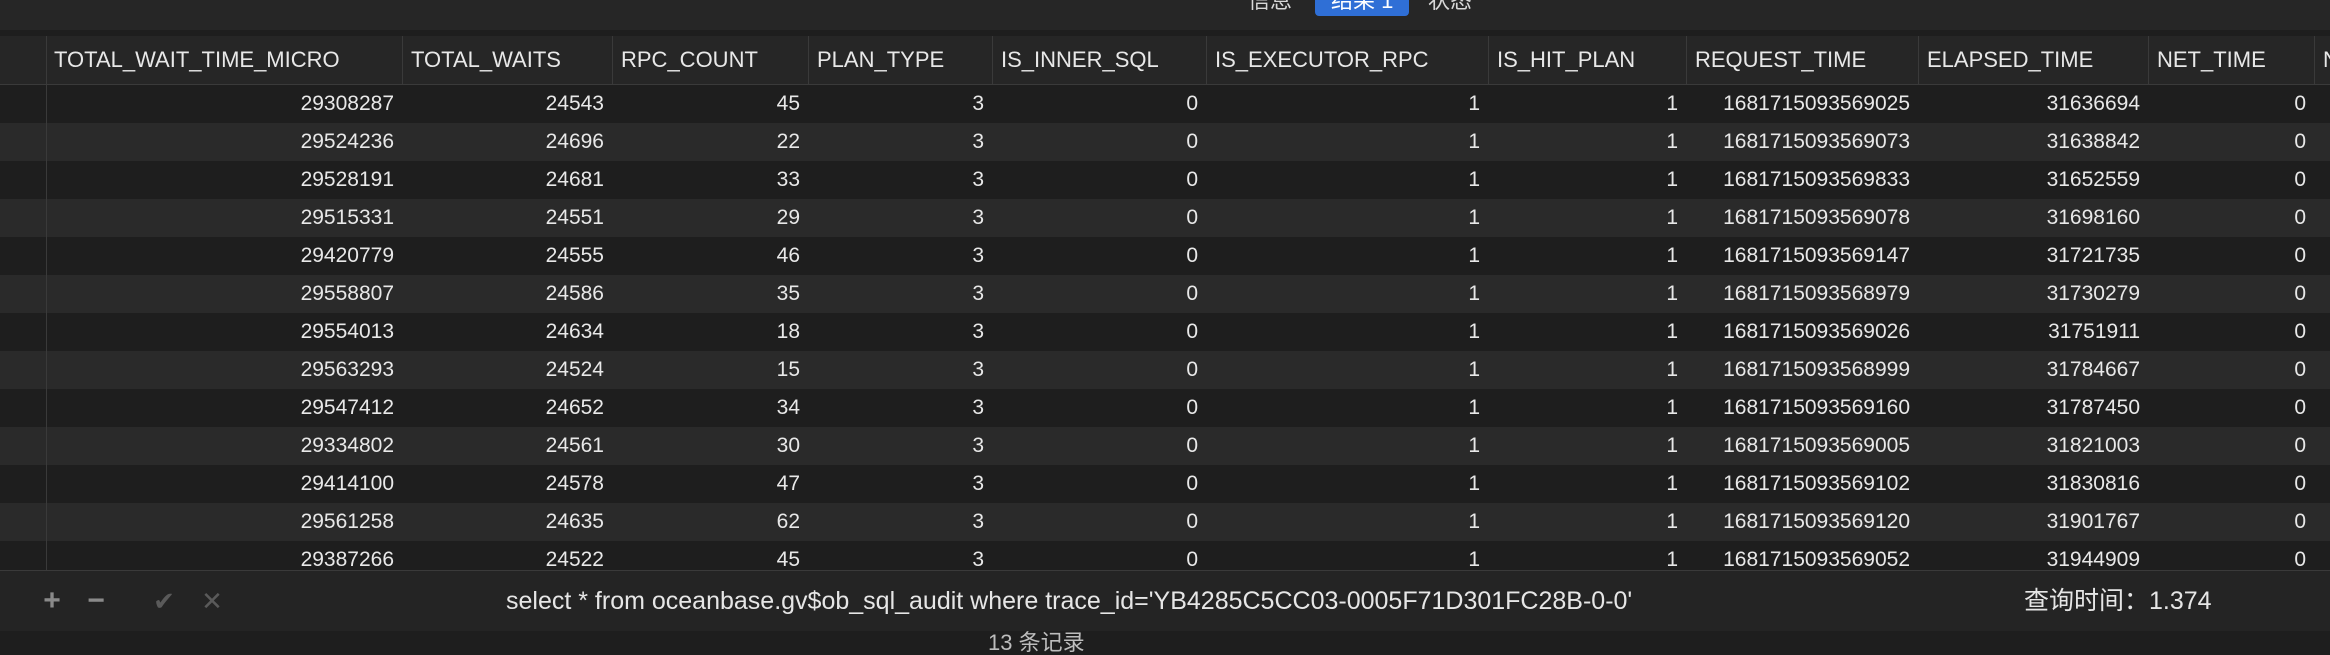  What do you see at coordinates (1802, 104) in the screenshot?
I see `table-cell: 1681715093569025` at bounding box center [1802, 104].